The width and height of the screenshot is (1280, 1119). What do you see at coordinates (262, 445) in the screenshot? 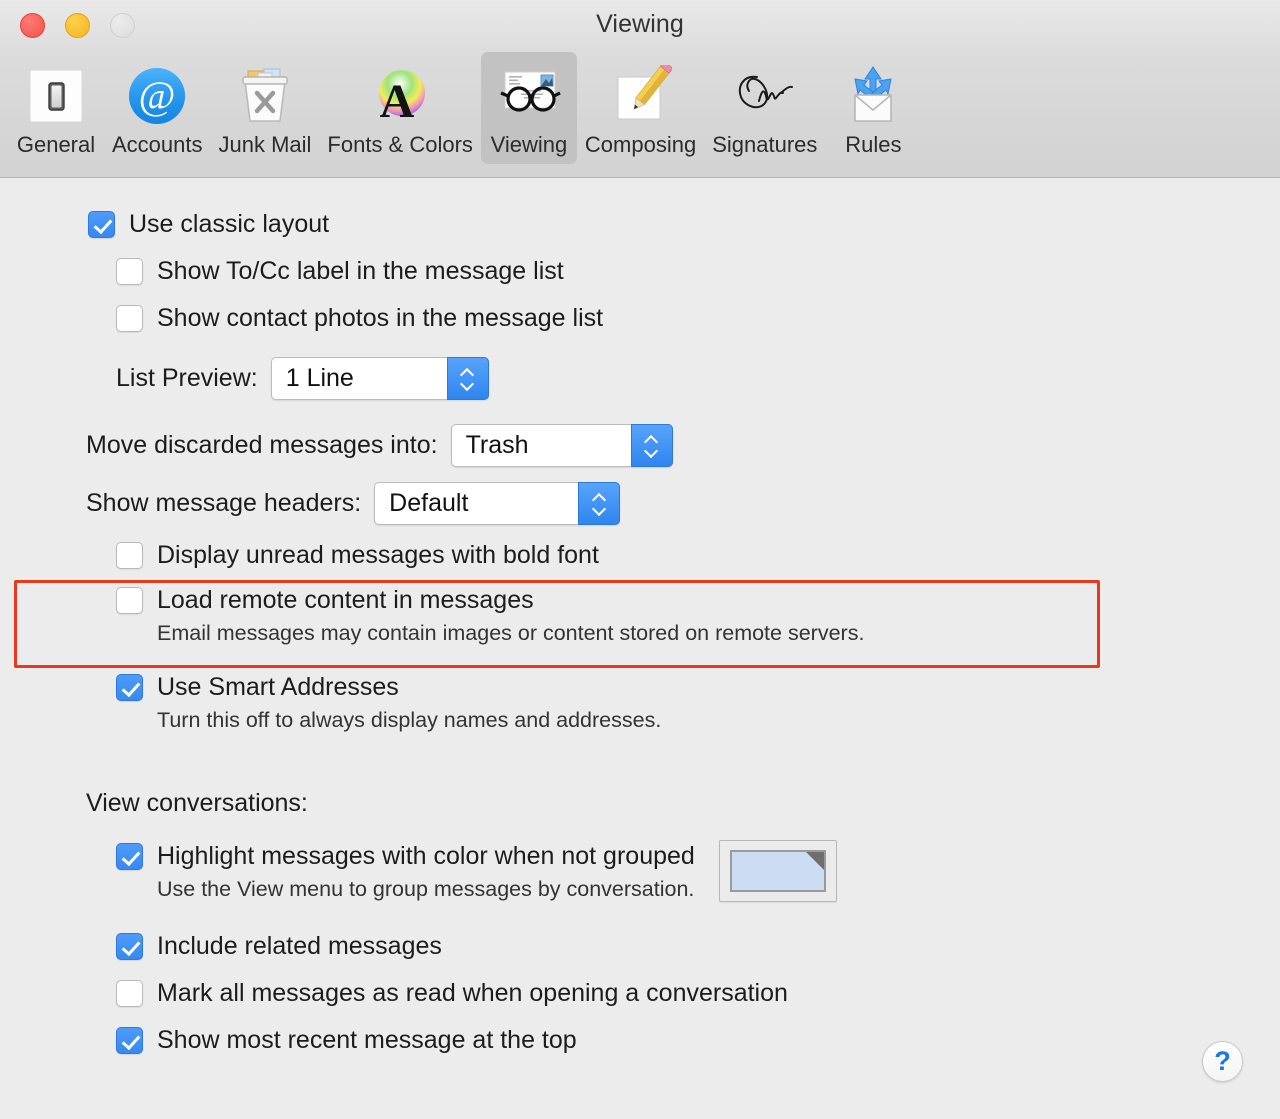
I see `label-move-discarded: Move discarded messages into:` at bounding box center [262, 445].